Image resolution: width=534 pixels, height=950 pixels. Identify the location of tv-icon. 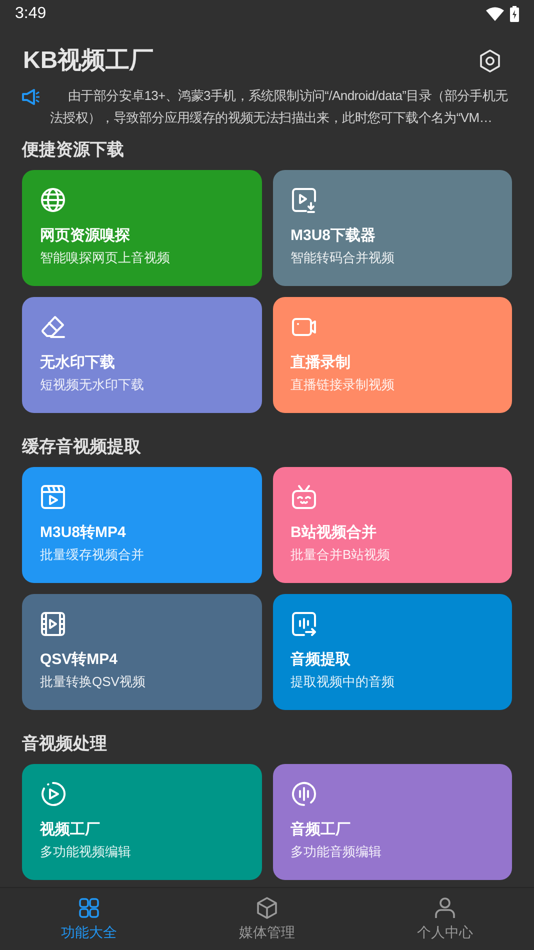
(303, 497).